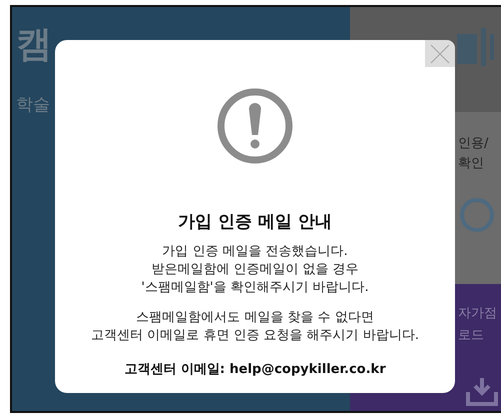 This screenshot has width=501, height=418. Describe the element at coordinates (255, 270) in the screenshot. I see `message-text: 가입 인증 메일을 전송했습니다. 받은메일함에 인증메일이 없을 경우 '스팸메일함'을 확인해주시기 바랍니다.` at that location.